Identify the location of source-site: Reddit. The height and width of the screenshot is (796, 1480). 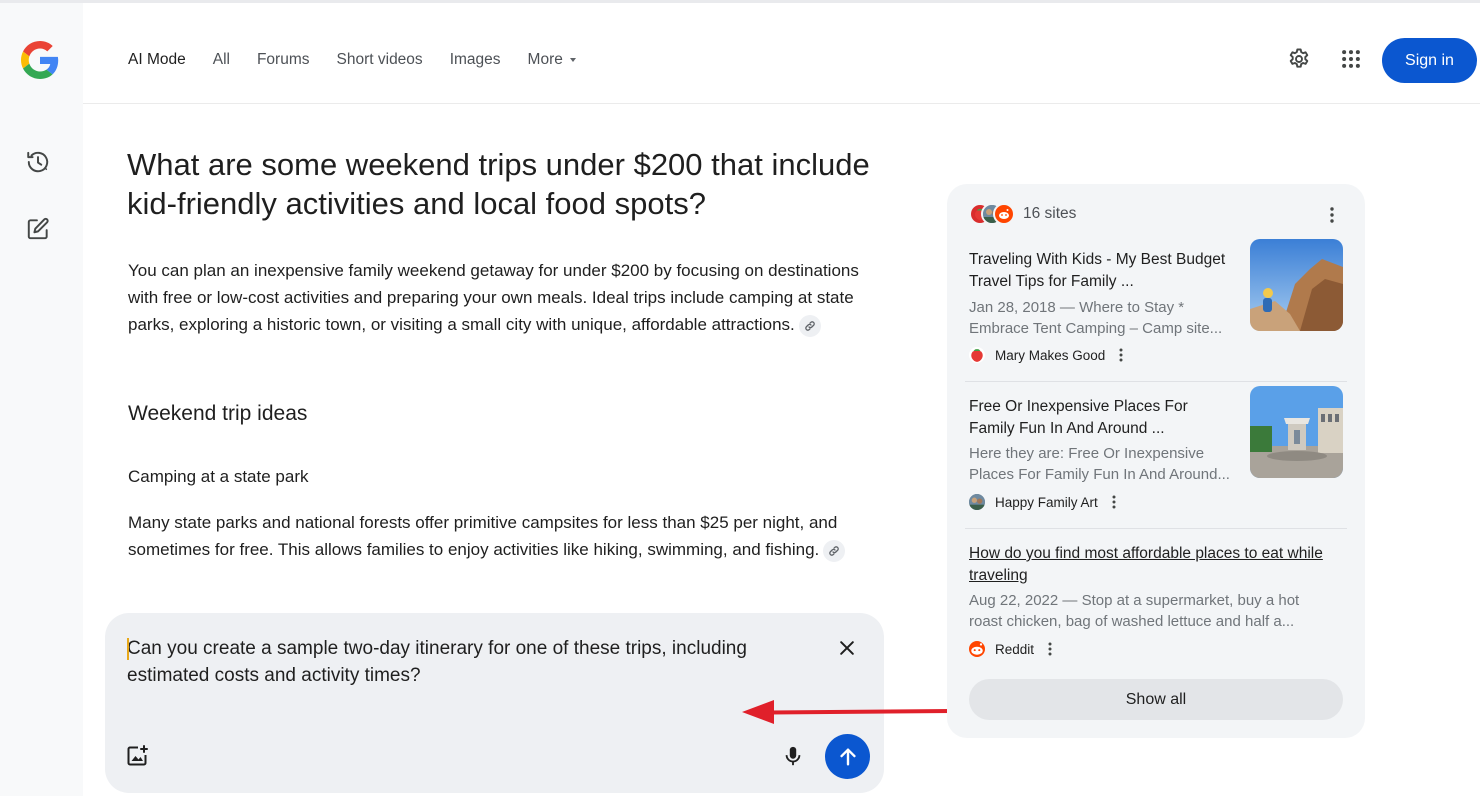
(1010, 649).